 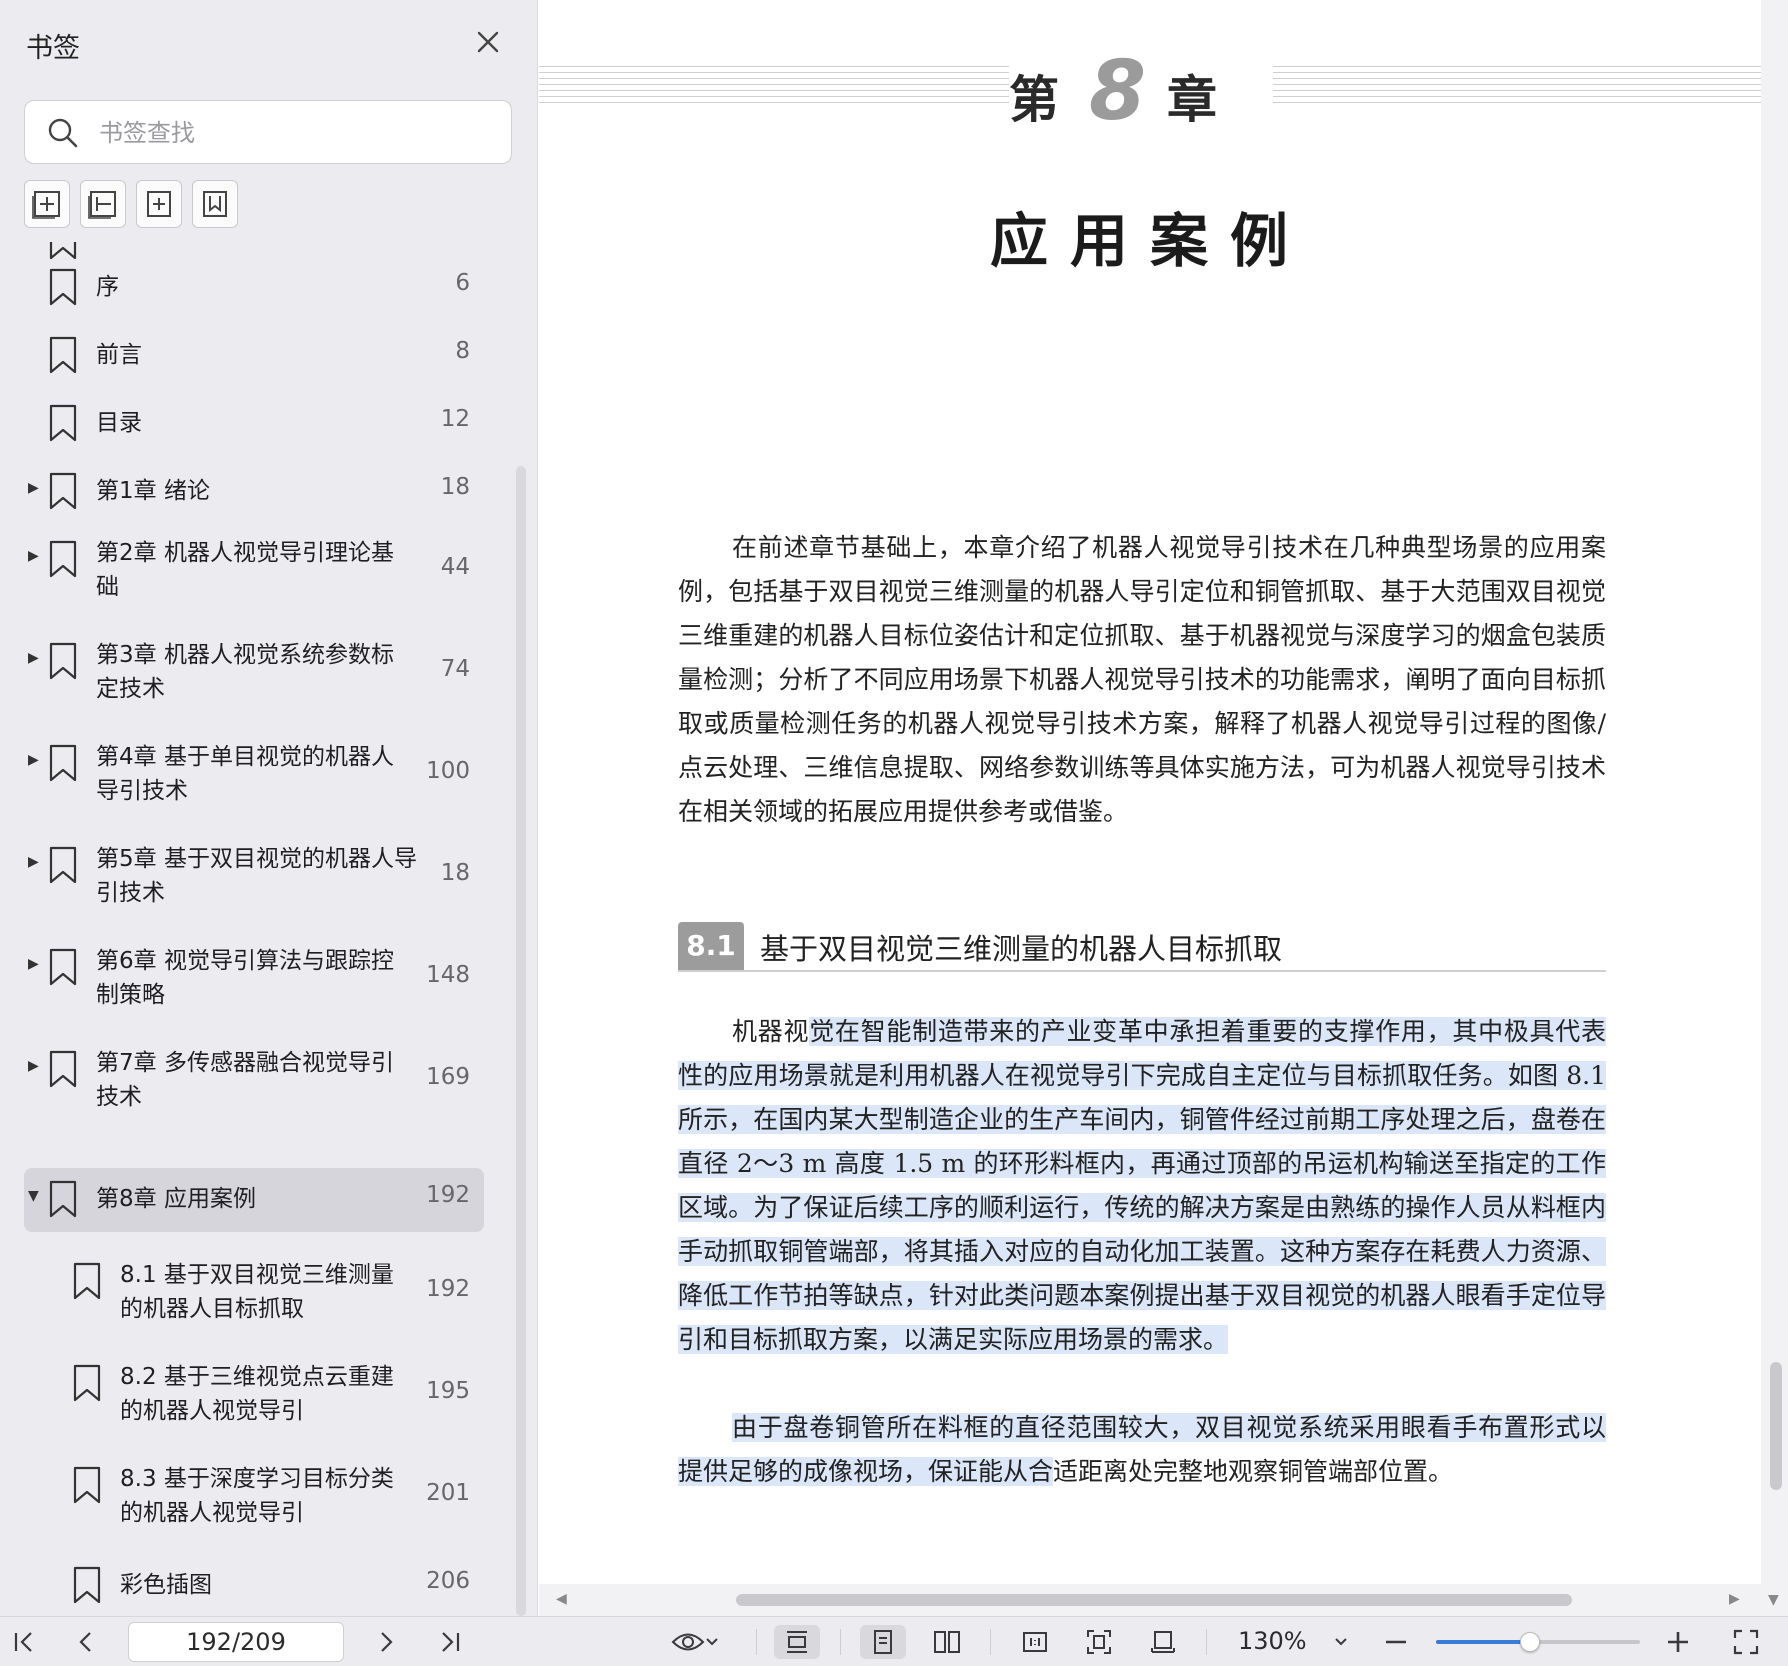 I want to click on bookmark-search-box, so click(x=268, y=132).